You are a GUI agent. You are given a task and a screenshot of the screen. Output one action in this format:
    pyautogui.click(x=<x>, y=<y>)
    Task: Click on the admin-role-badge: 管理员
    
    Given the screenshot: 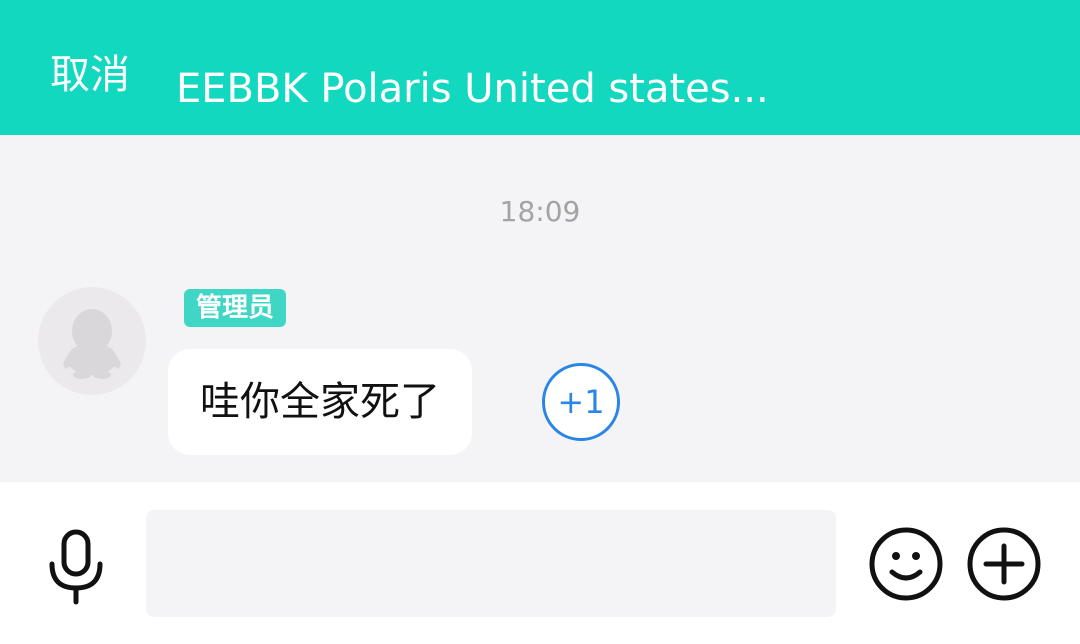 What is the action you would take?
    pyautogui.click(x=235, y=308)
    